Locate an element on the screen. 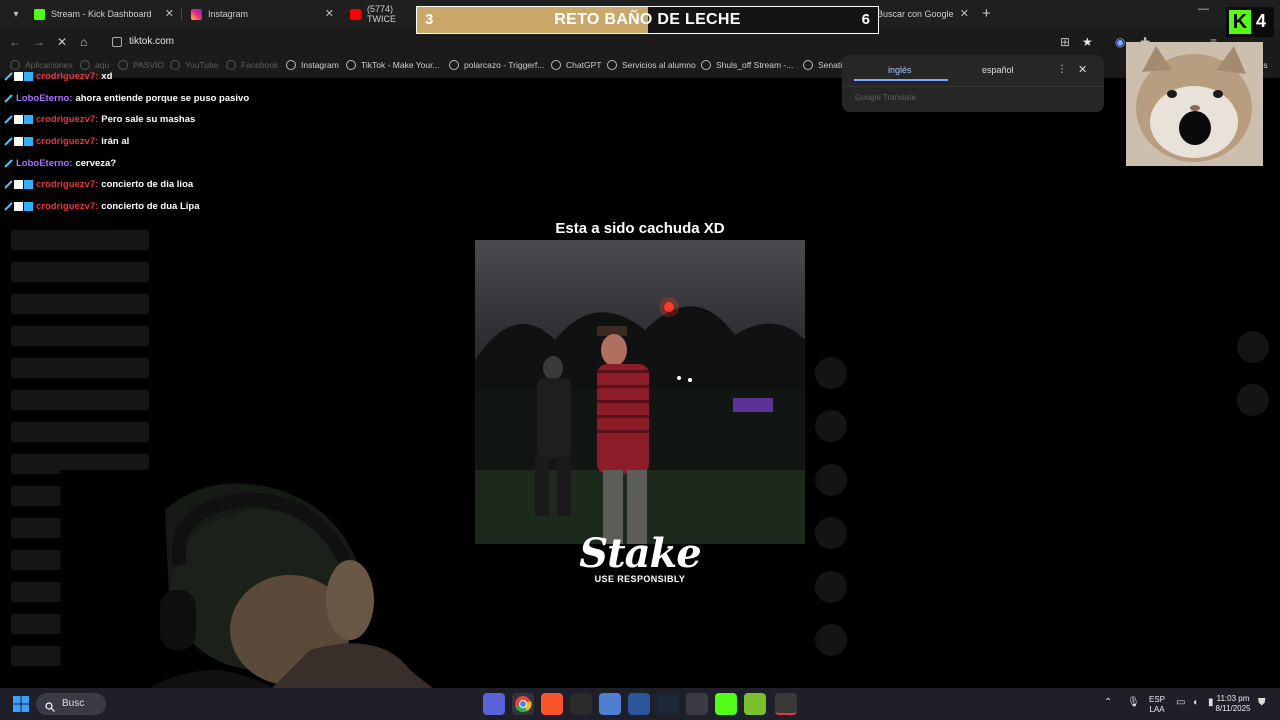 The width and height of the screenshot is (1280, 720). instagram-favicon-icon is located at coordinates (196, 14).